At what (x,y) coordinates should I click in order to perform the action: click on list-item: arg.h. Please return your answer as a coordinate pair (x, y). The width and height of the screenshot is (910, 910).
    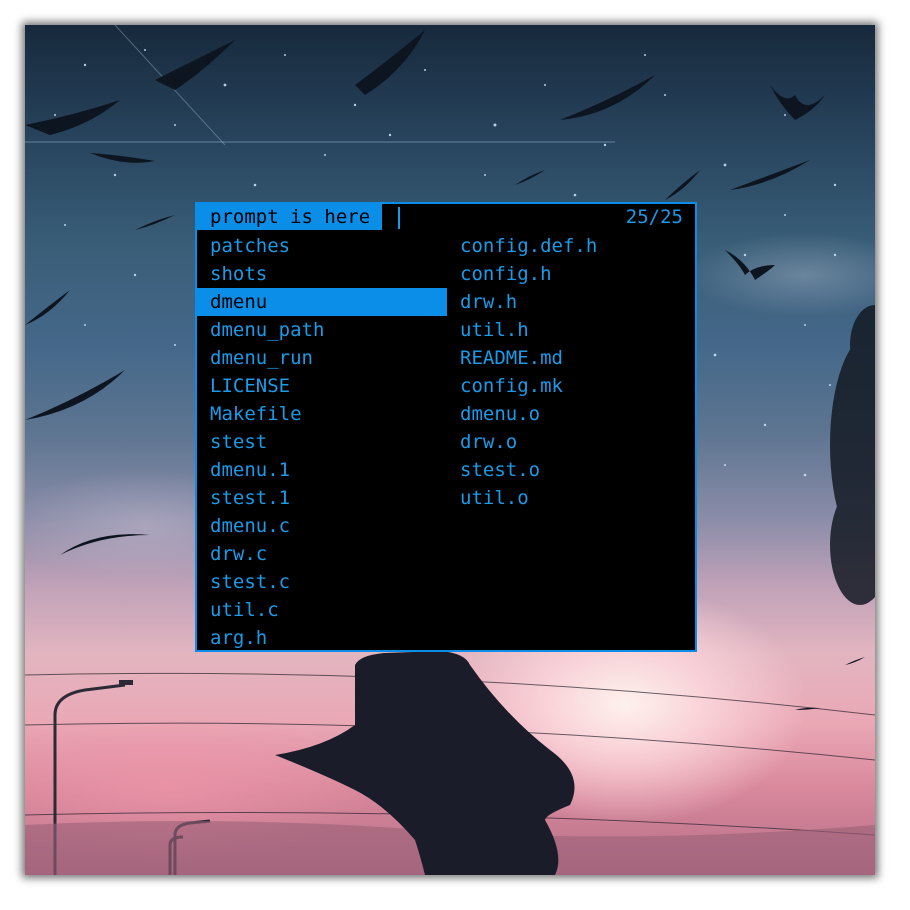
    Looking at the image, I should click on (322, 638).